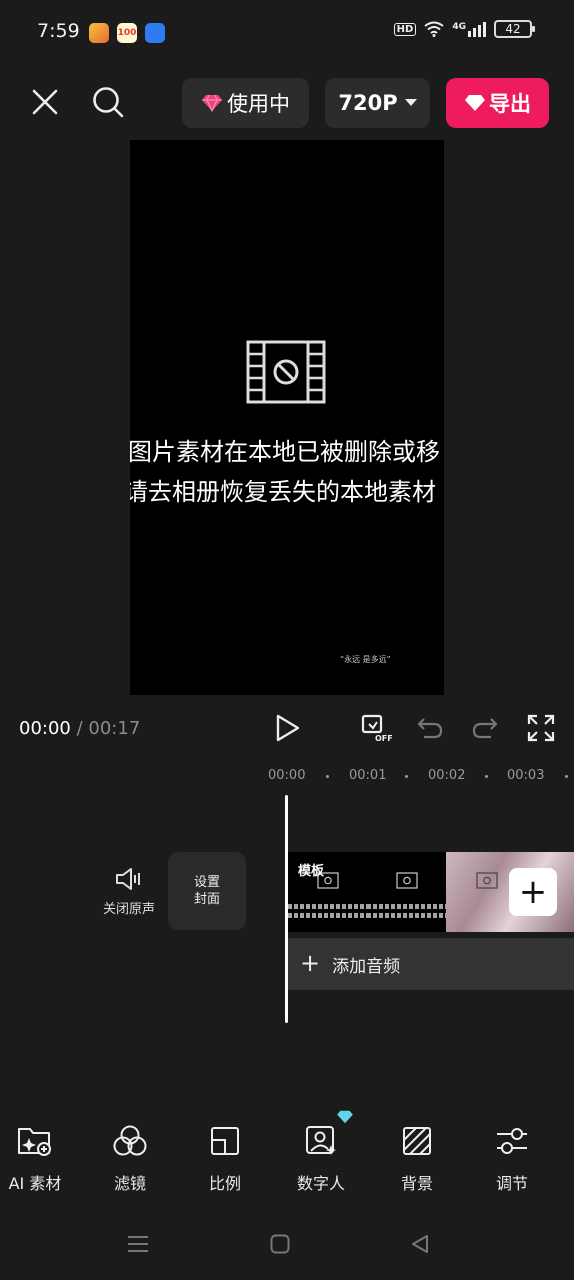 Image resolution: width=574 pixels, height=1280 pixels. I want to click on ratio-icon, so click(225, 1141).